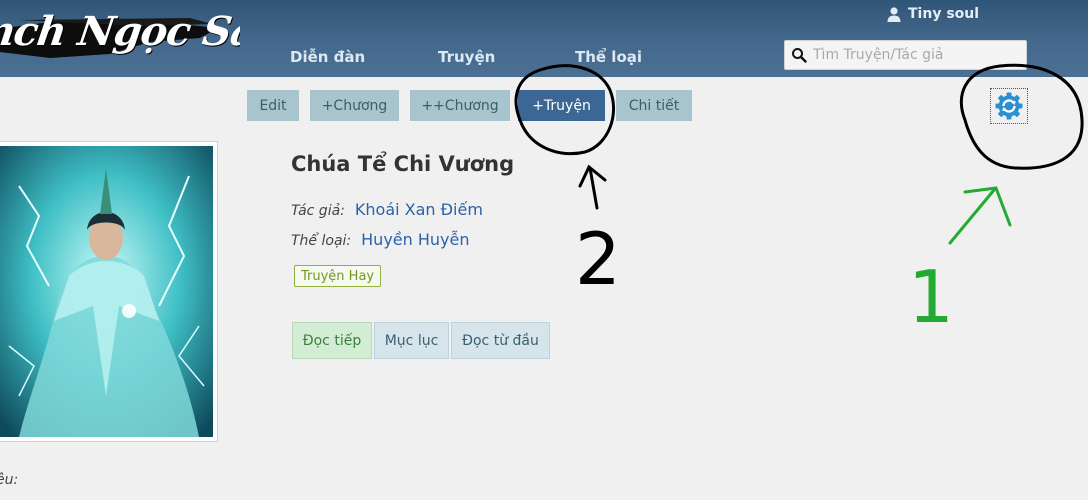  What do you see at coordinates (273, 105) in the screenshot?
I see `edit-button: Edit` at bounding box center [273, 105].